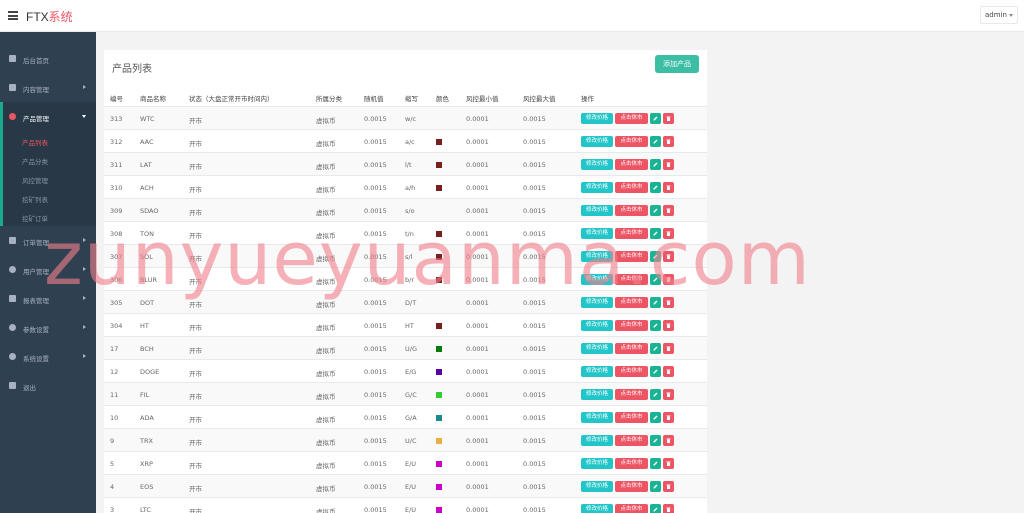 The width and height of the screenshot is (1024, 513). I want to click on cell-max: 0.0015, so click(534, 372).